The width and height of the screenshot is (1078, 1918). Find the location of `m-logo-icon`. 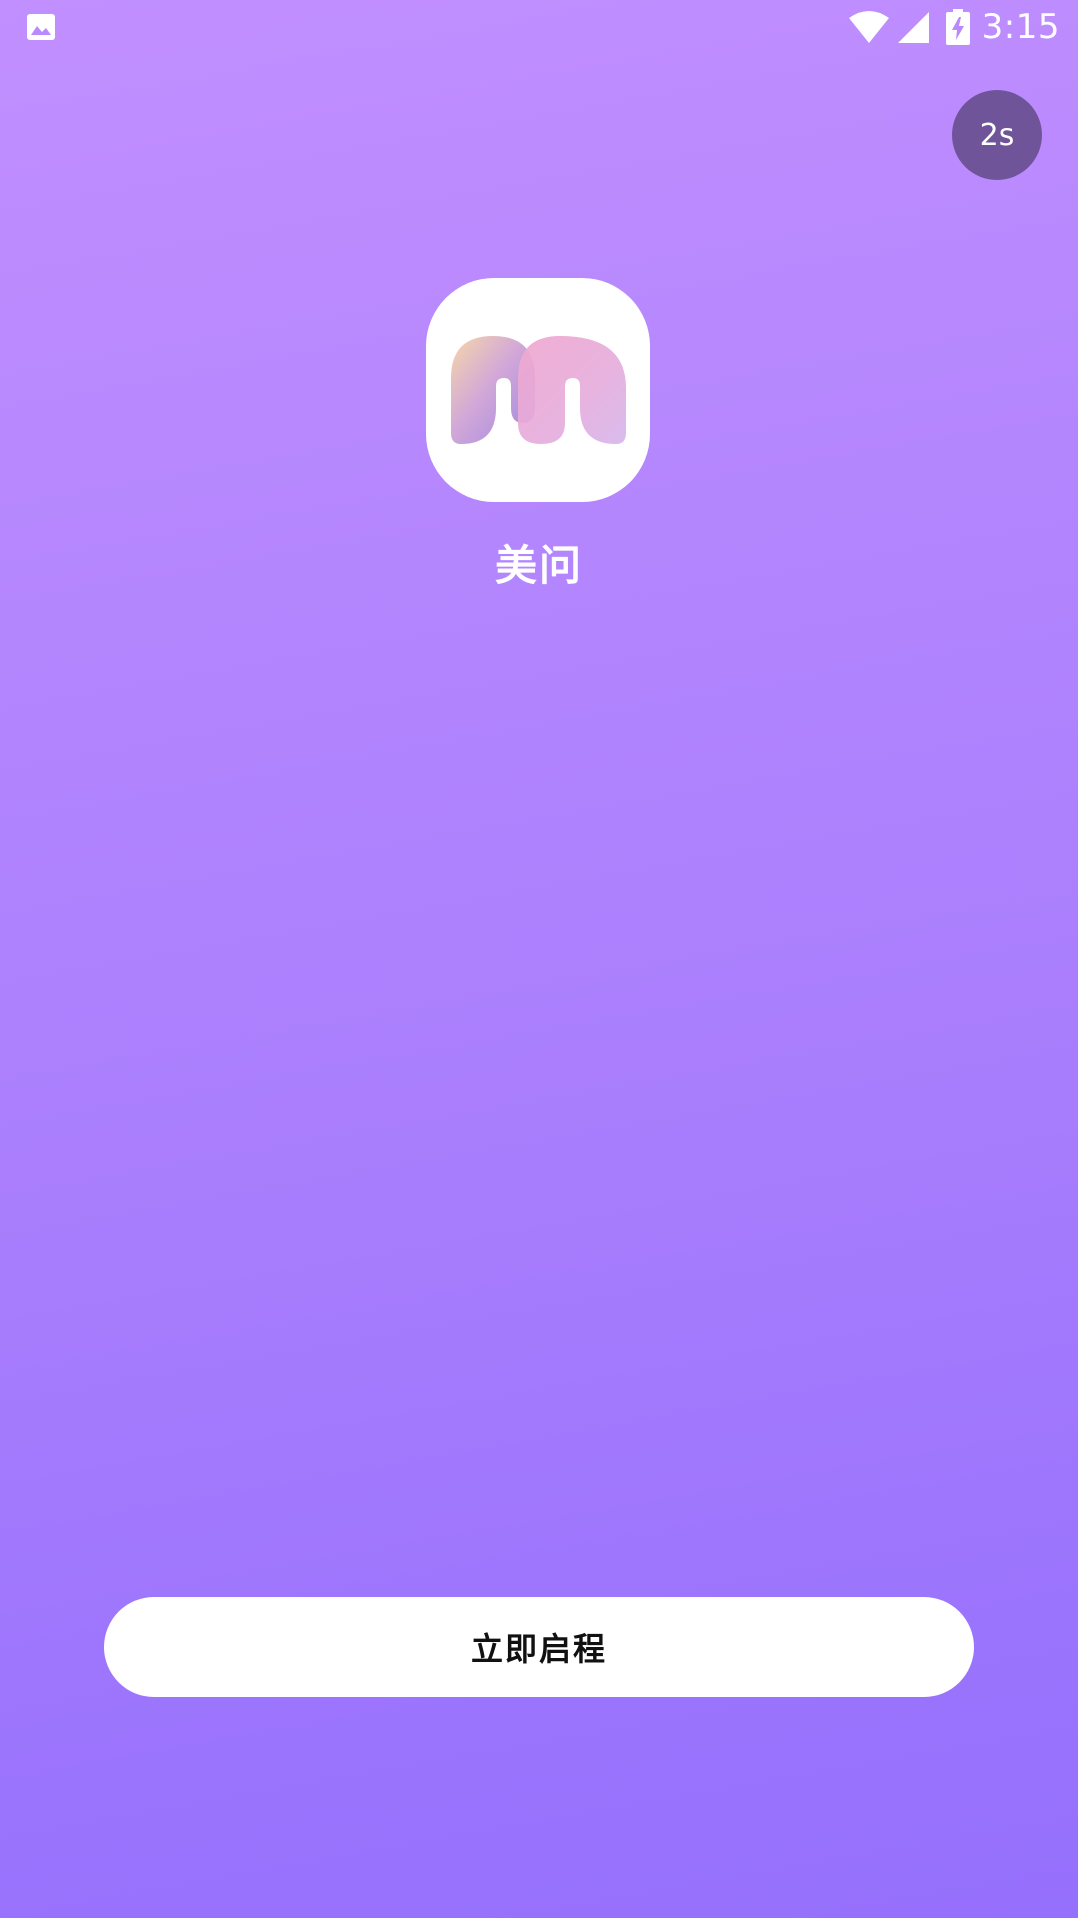

m-logo-icon is located at coordinates (538, 390).